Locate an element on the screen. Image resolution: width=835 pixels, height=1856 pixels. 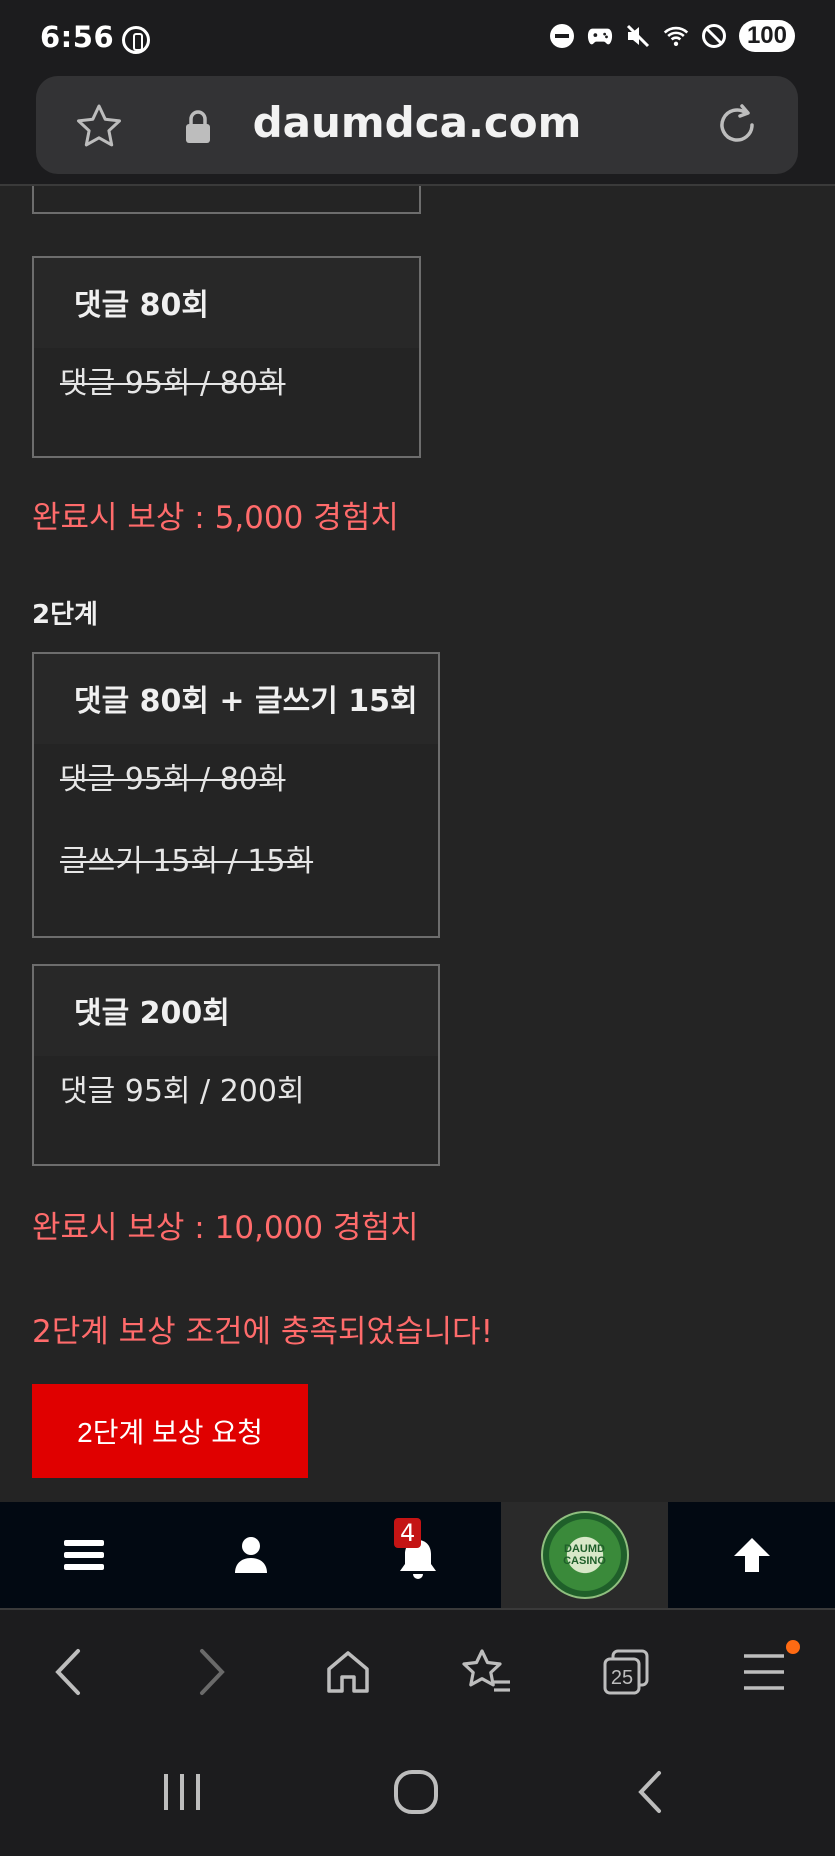
chevron-right-icon is located at coordinates (212, 1672).